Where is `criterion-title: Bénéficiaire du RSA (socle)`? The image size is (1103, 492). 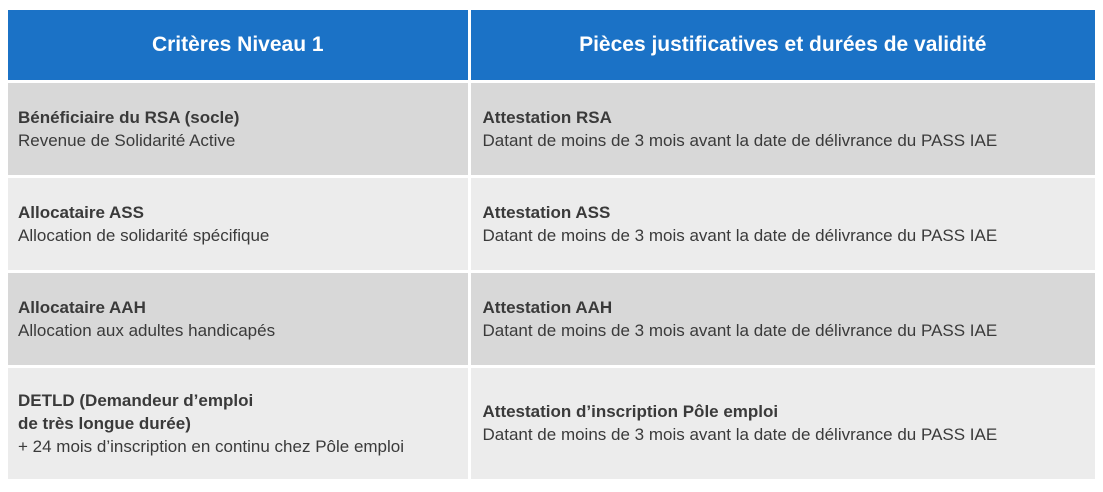 criterion-title: Bénéficiaire du RSA (socle) is located at coordinates (129, 117).